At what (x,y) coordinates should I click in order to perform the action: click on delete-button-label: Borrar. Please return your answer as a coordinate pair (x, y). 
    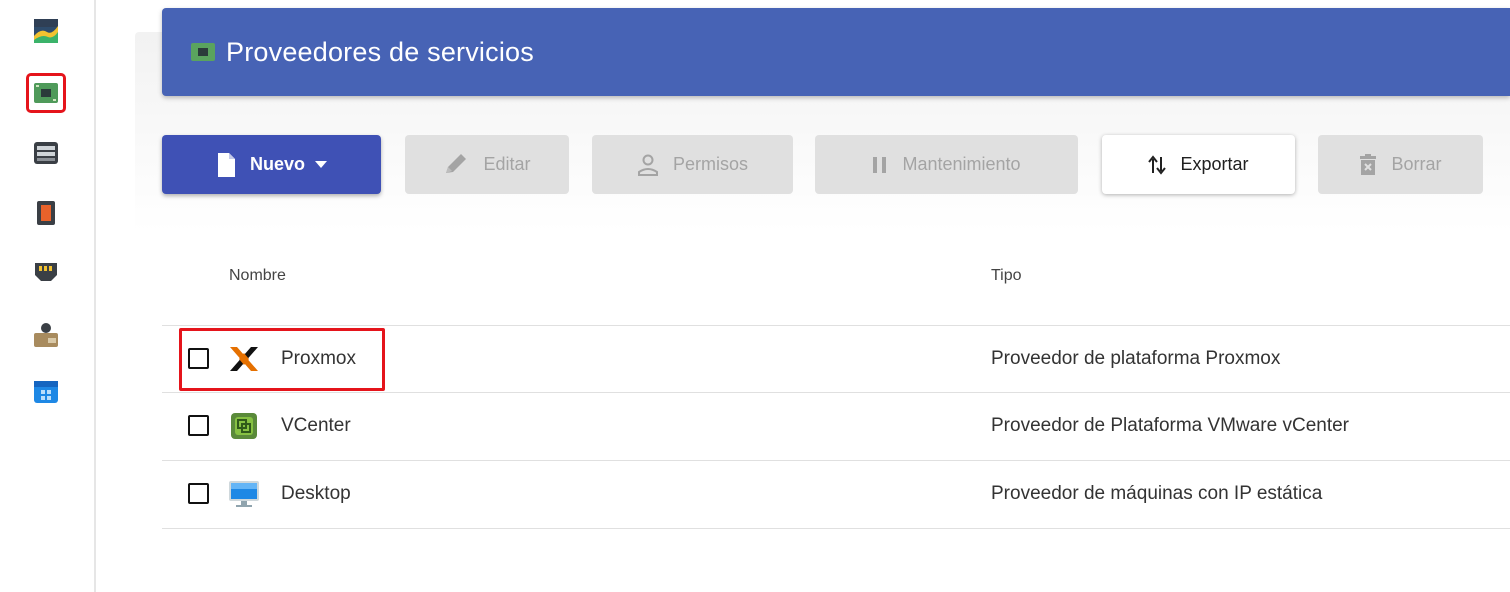
    Looking at the image, I should click on (1416, 164).